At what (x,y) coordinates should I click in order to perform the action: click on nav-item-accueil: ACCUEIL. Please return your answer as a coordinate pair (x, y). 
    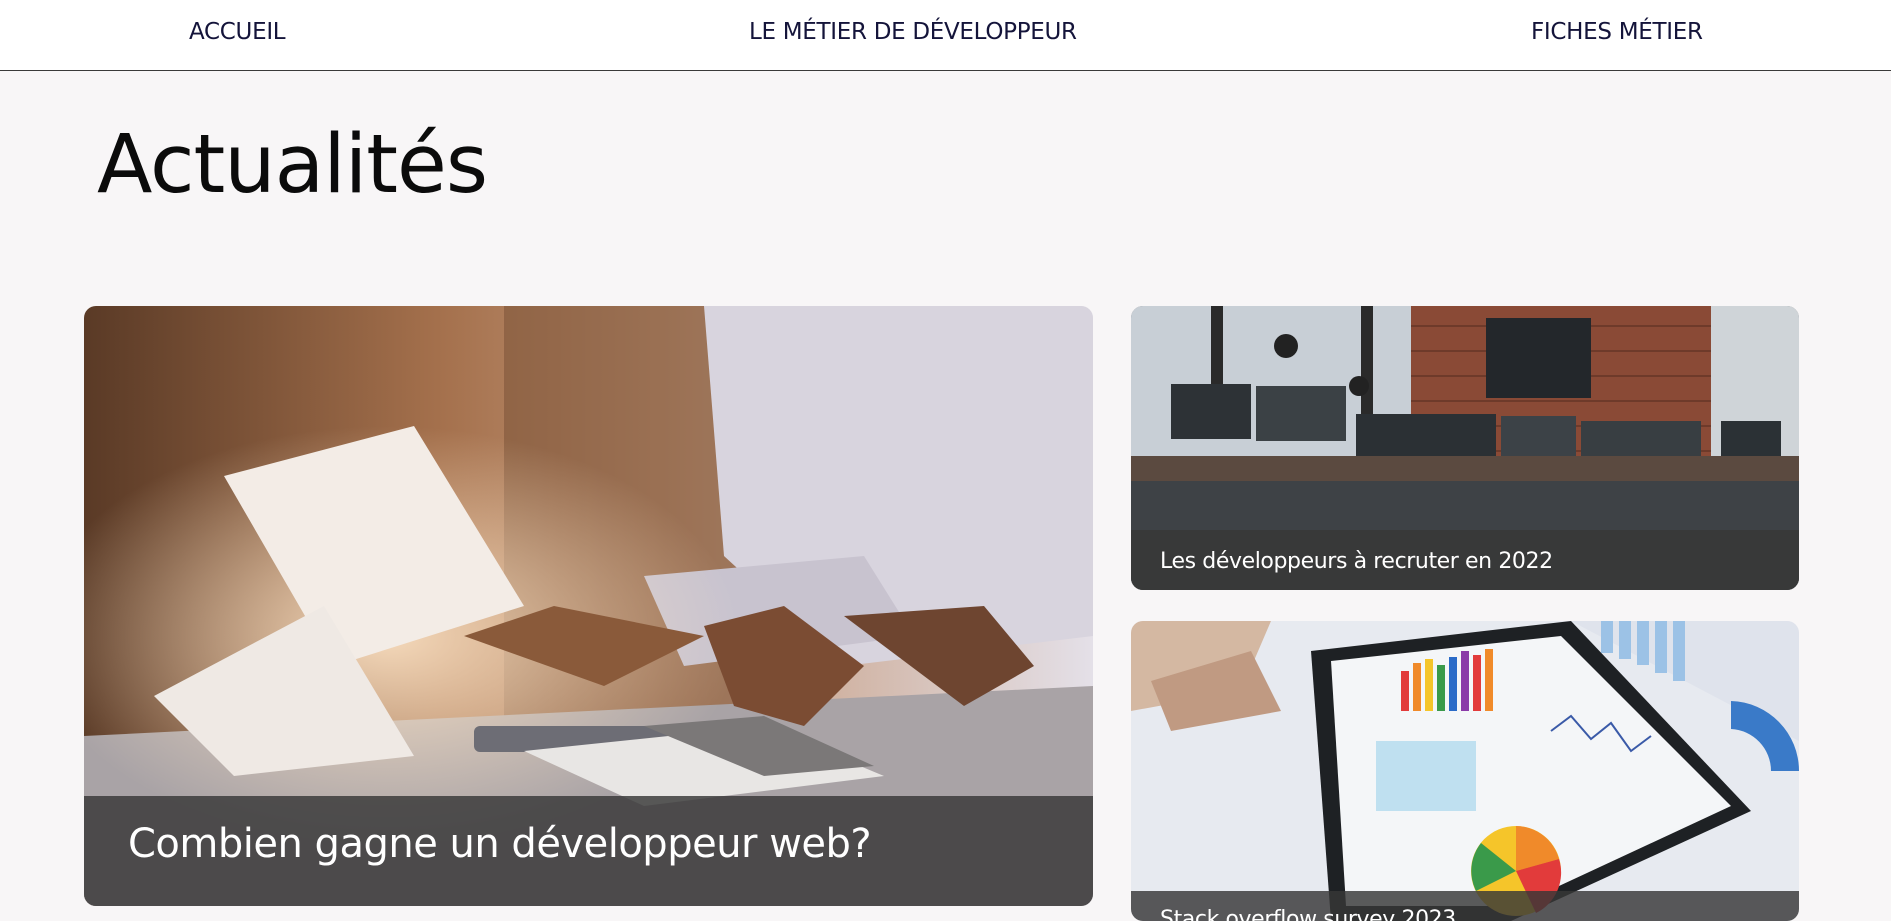
    Looking at the image, I should click on (237, 32).